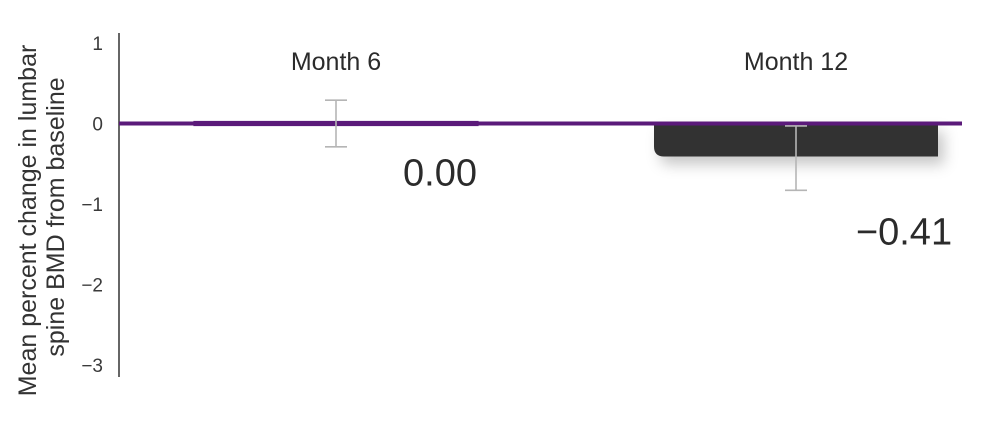 The width and height of the screenshot is (983, 421). What do you see at coordinates (92, 366) in the screenshot?
I see `y-tick-label: −3` at bounding box center [92, 366].